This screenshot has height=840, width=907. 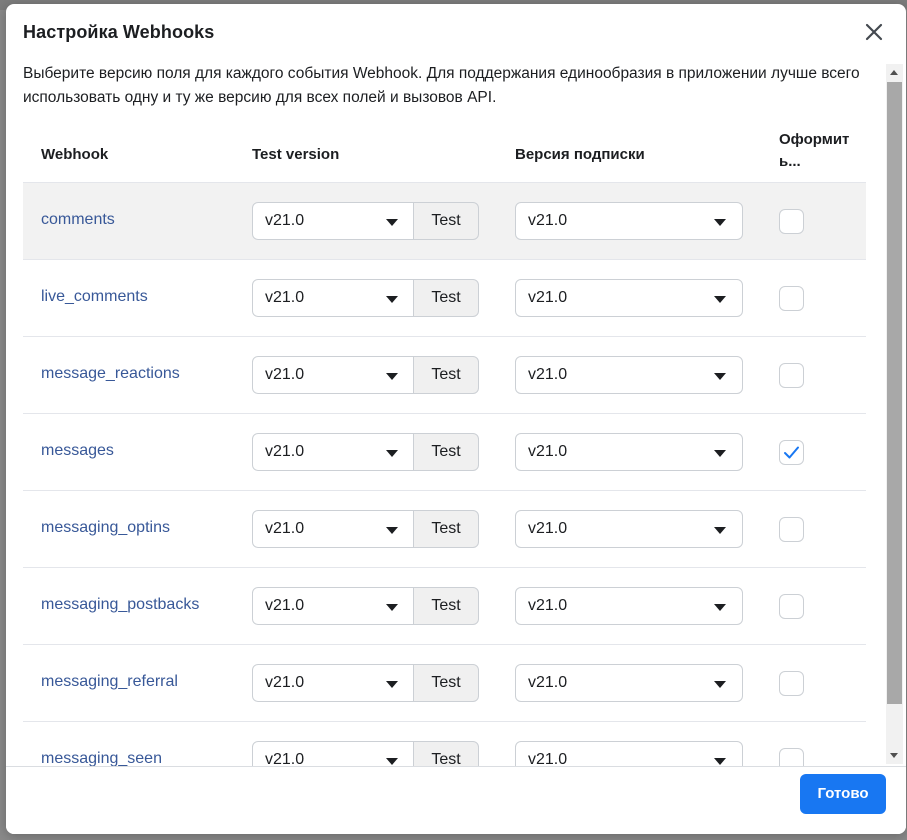 I want to click on webhook-name-link: messaging_optins, so click(x=105, y=528).